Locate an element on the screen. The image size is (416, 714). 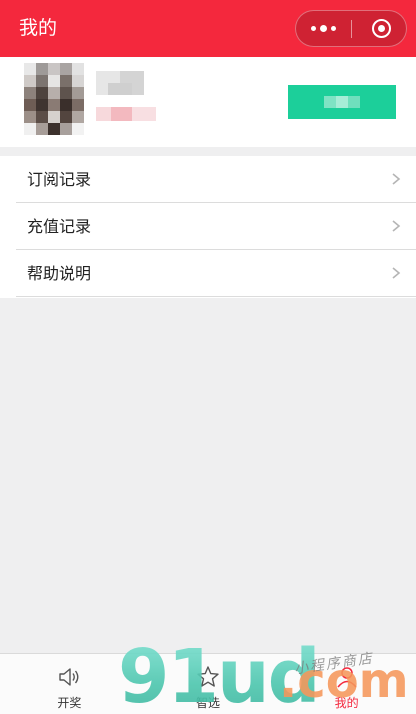
capsule-divider is located at coordinates (351, 29).